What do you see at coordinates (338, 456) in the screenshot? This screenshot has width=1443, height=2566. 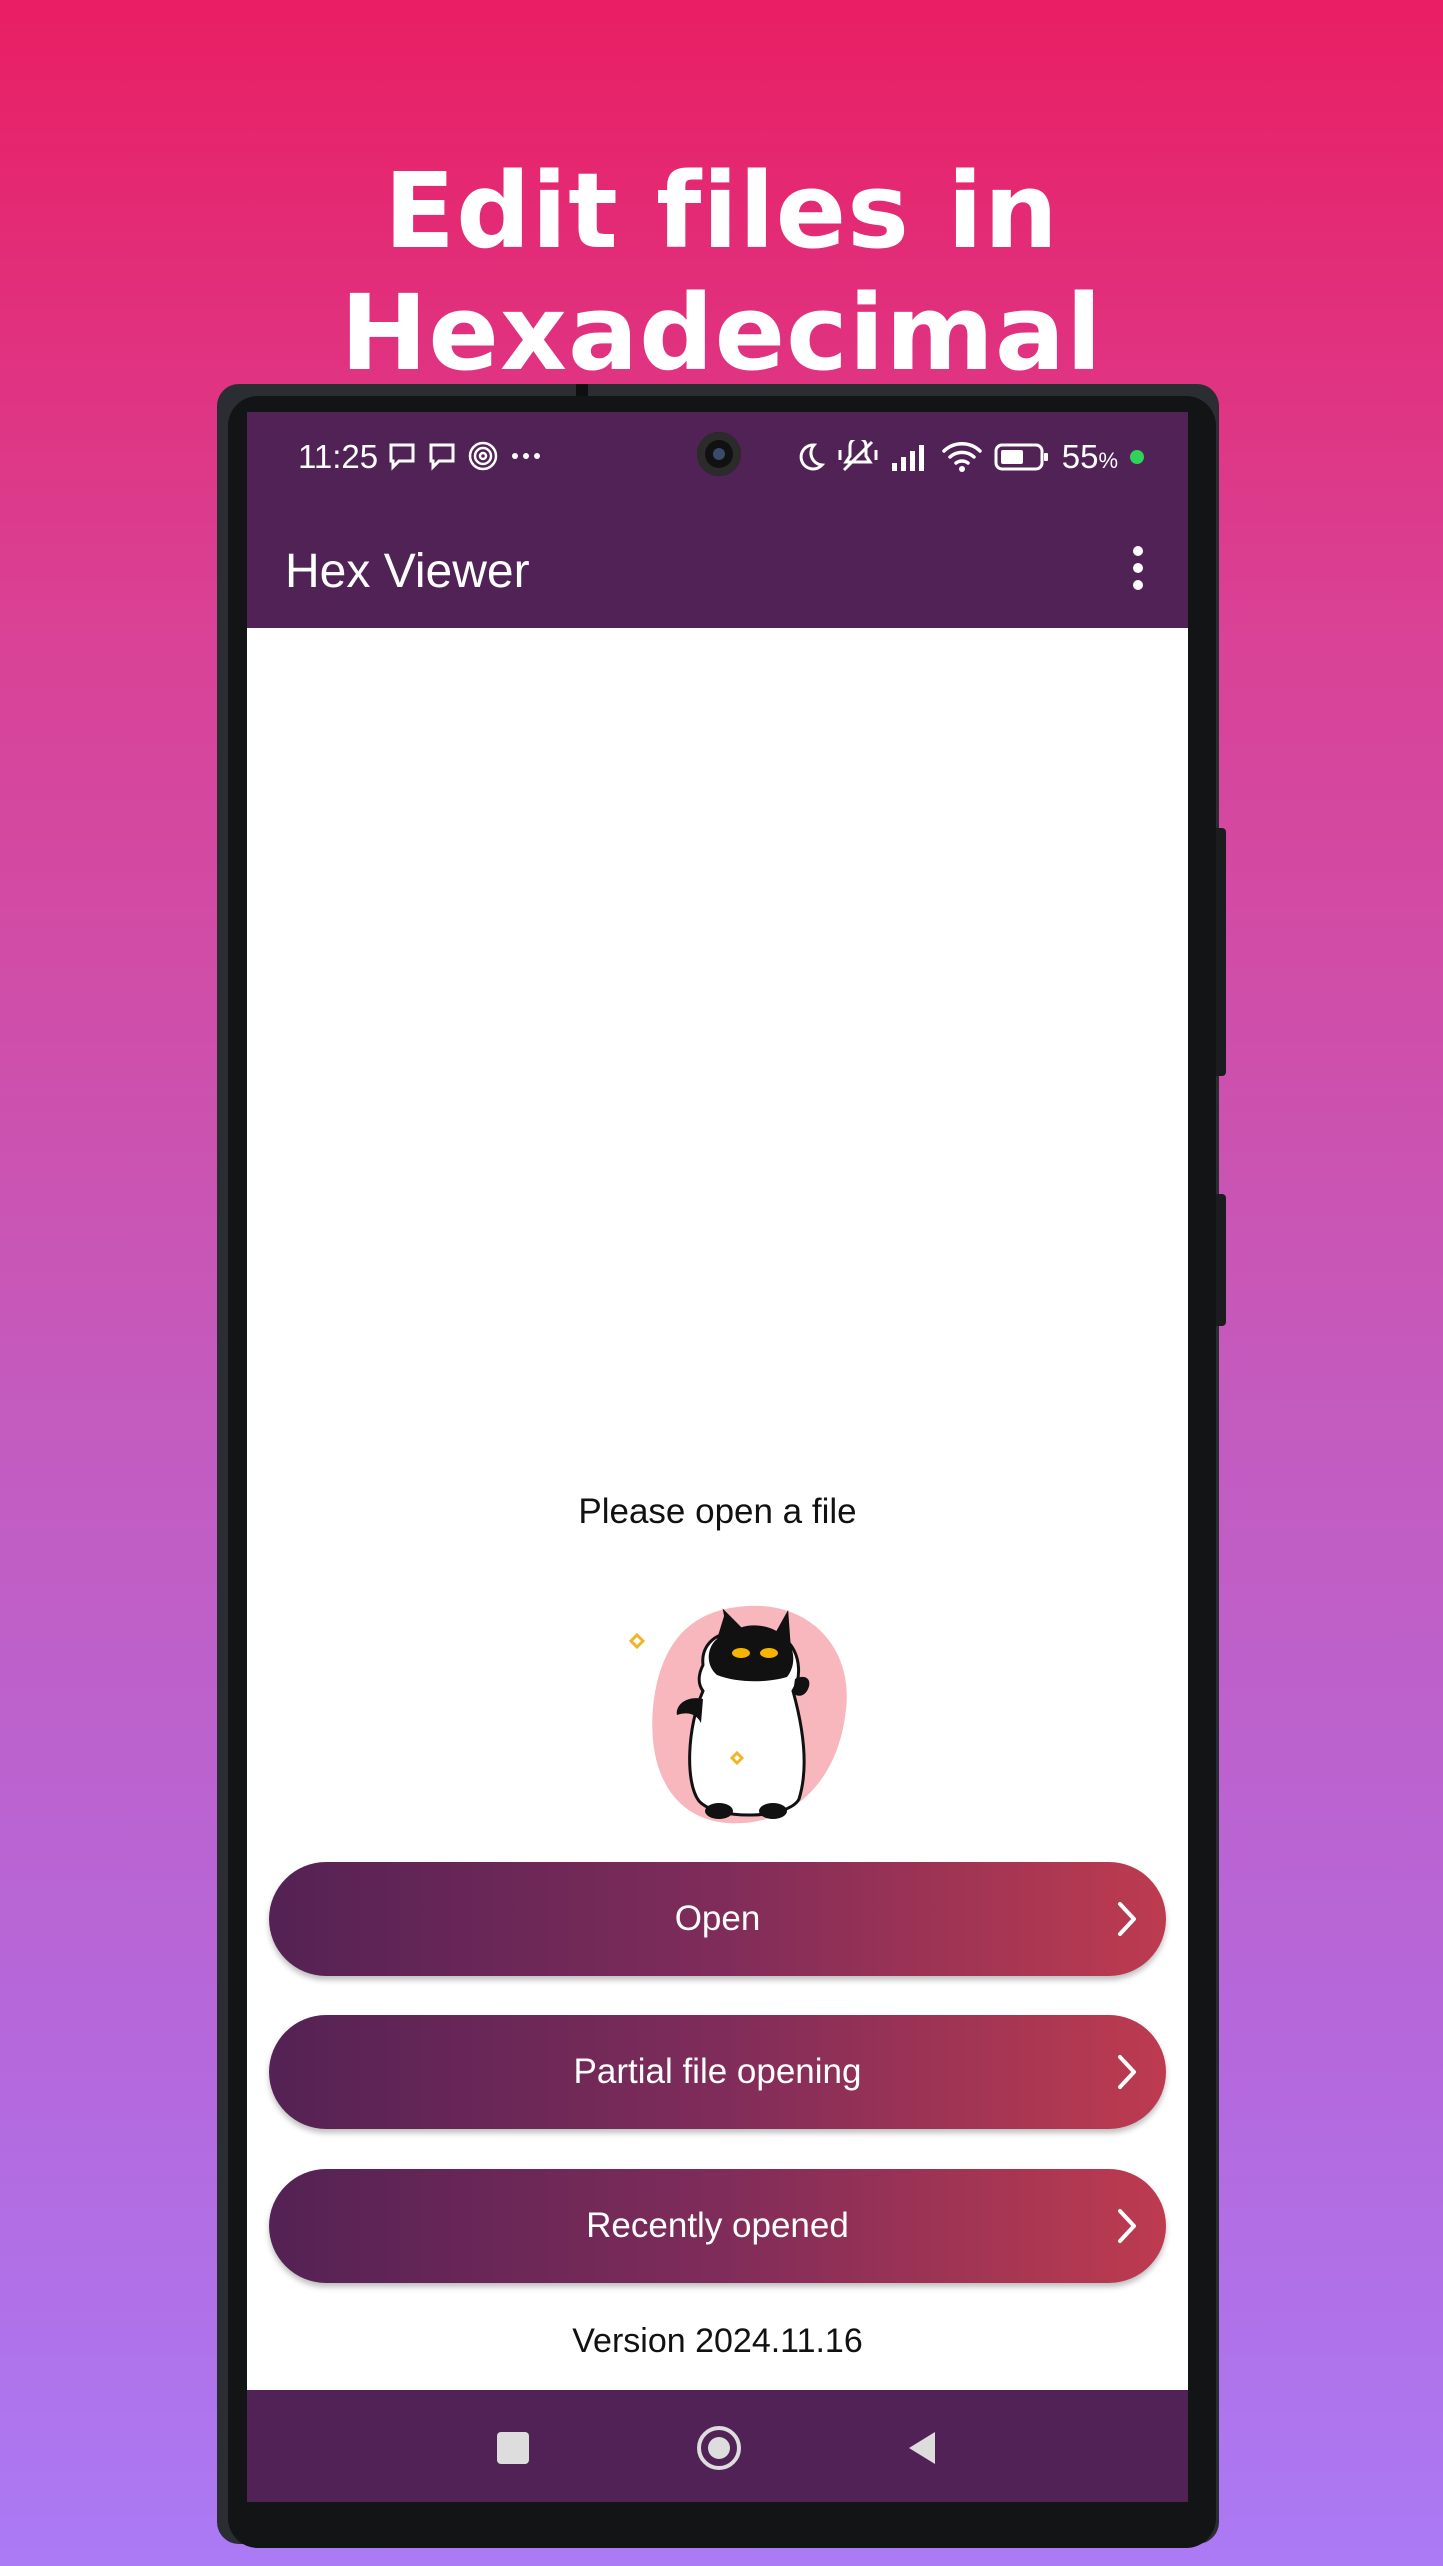 I see `status-time: 11:25` at bounding box center [338, 456].